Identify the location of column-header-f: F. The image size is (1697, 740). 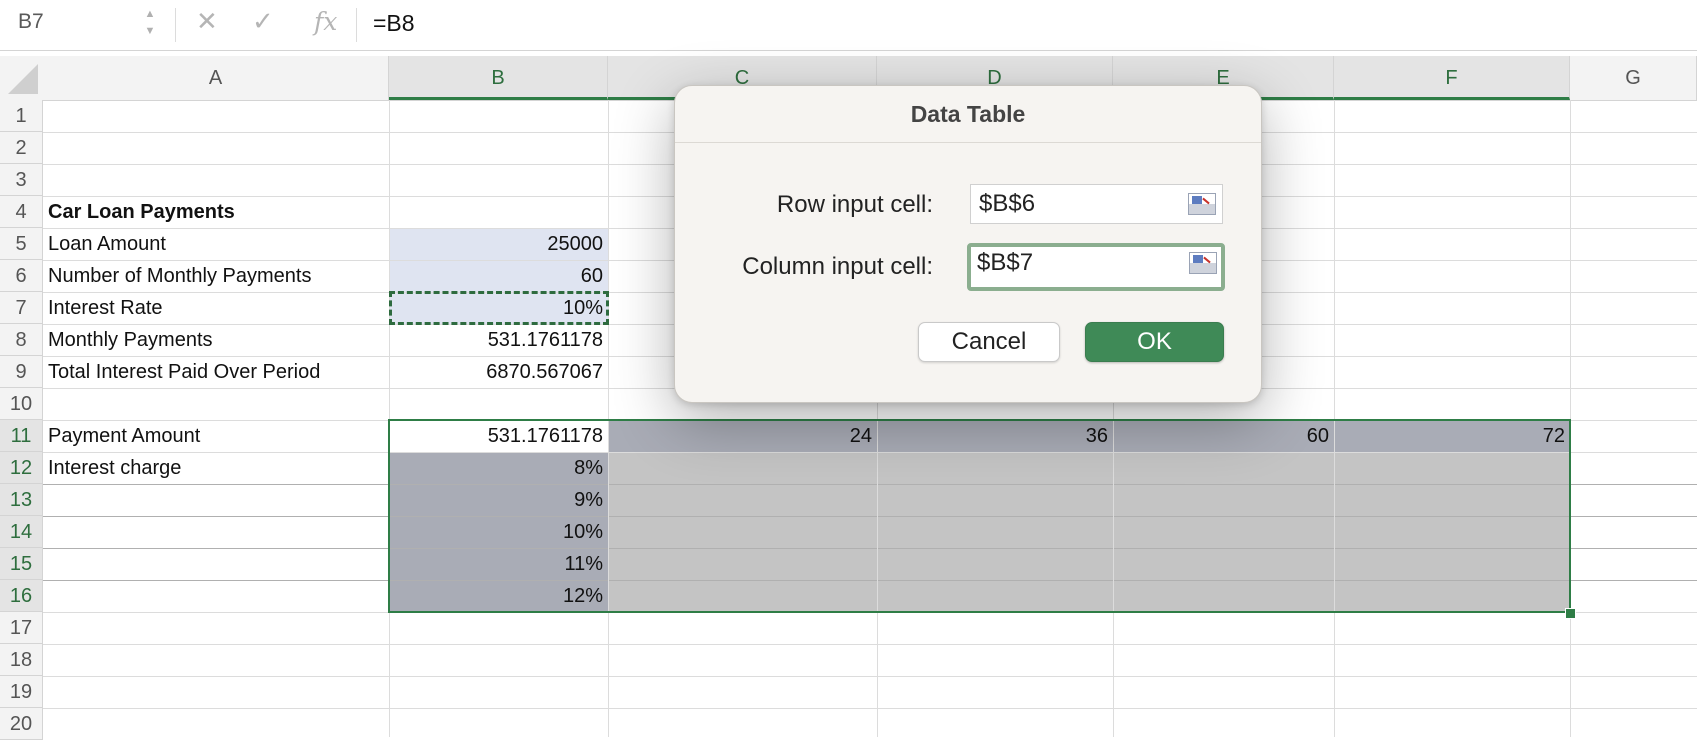
(1452, 78).